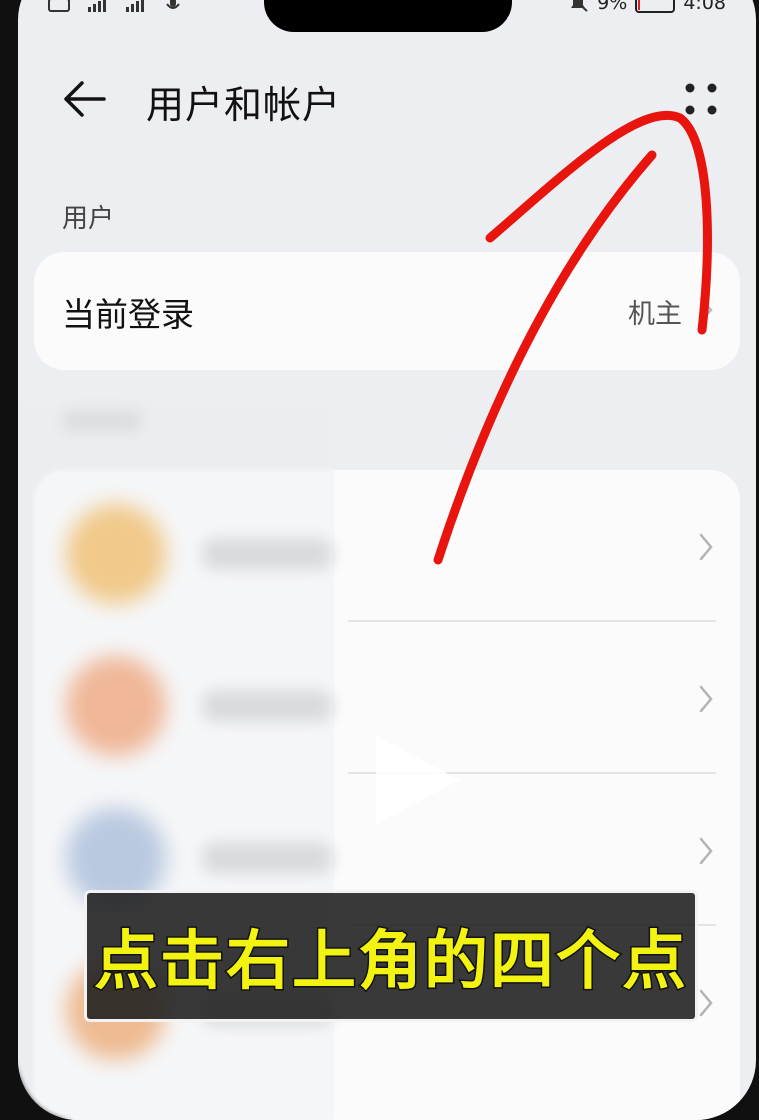 Image resolution: width=759 pixels, height=1120 pixels. I want to click on status-bar: 9% 4:08, so click(387, 9).